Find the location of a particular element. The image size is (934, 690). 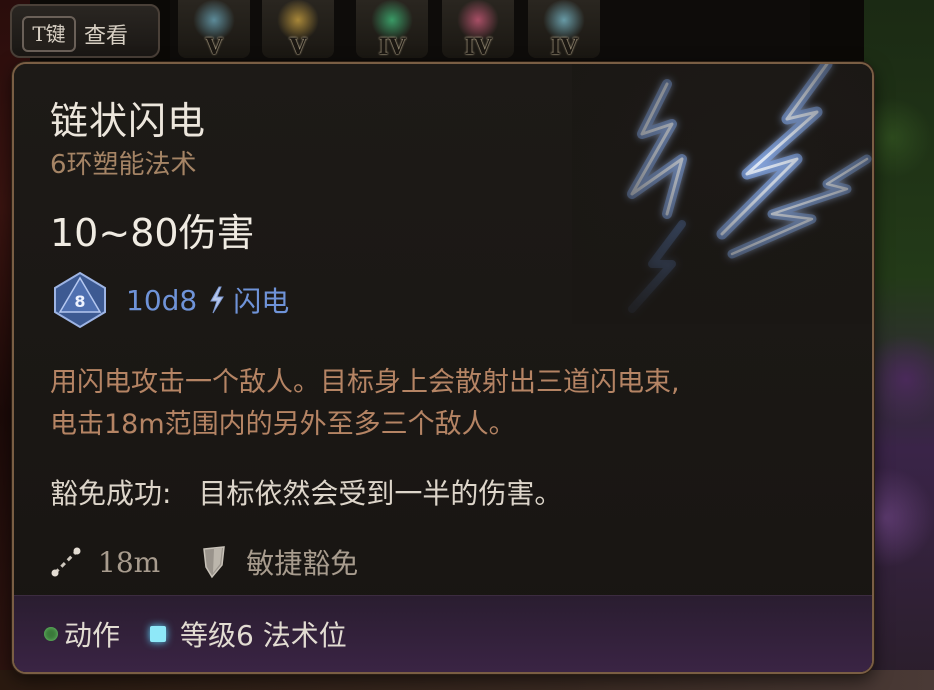

background-right-foliage is located at coordinates (899, 345).